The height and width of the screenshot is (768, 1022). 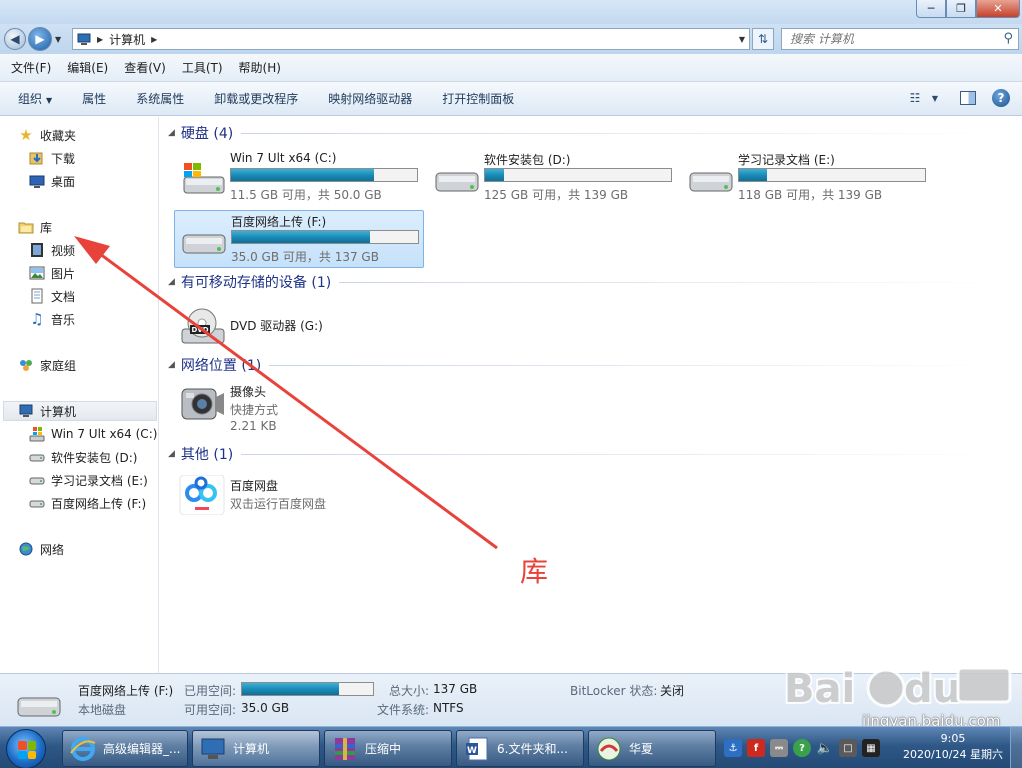 What do you see at coordinates (58, 365) in the screenshot?
I see `nav-homegroup-label: 家庭组` at bounding box center [58, 365].